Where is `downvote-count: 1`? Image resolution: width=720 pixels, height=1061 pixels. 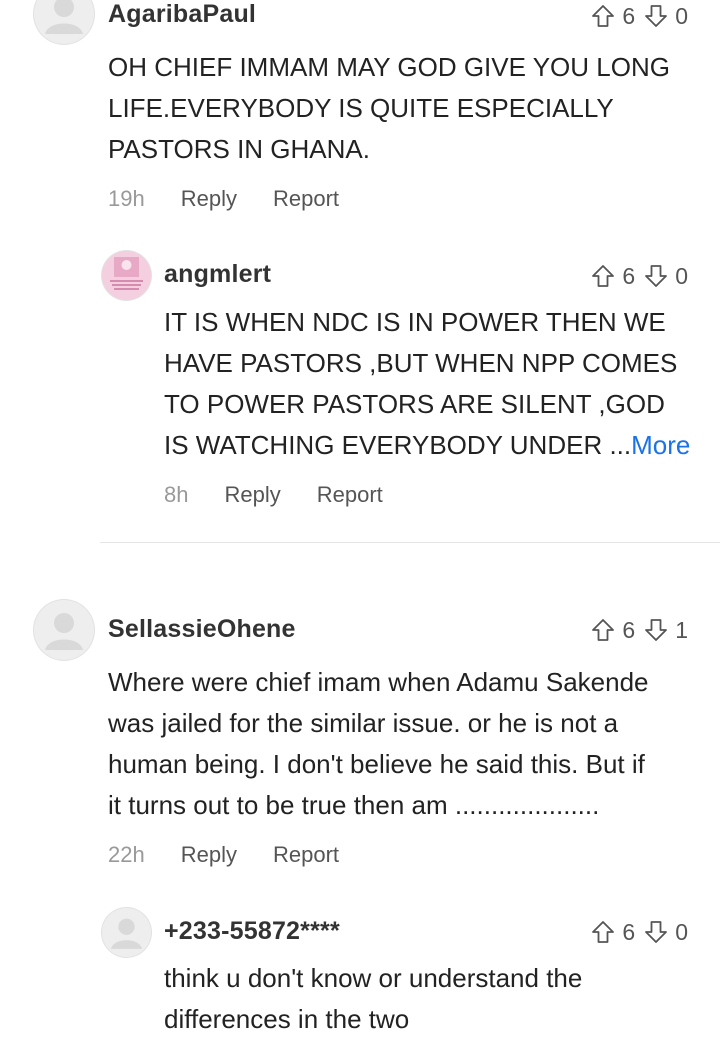 downvote-count: 1 is located at coordinates (681, 629).